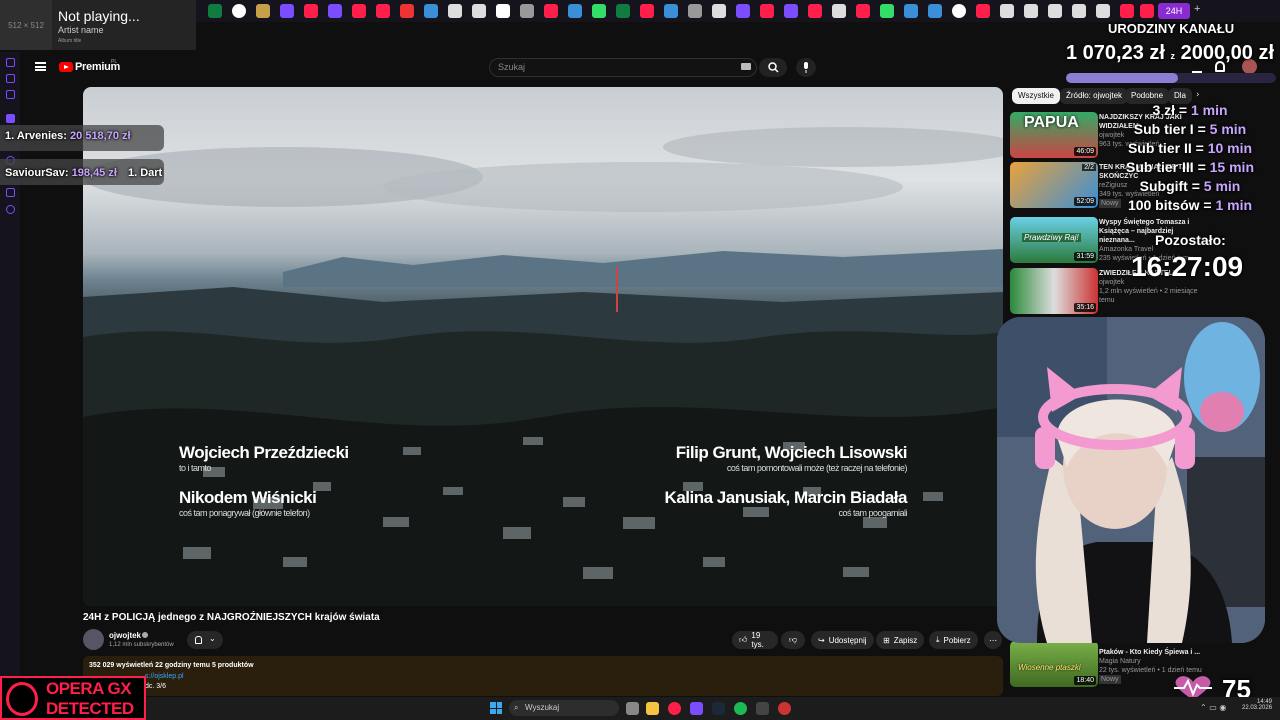 The height and width of the screenshot is (720, 1280). What do you see at coordinates (1036, 96) in the screenshot?
I see `chip-all: Wszystkie` at bounding box center [1036, 96].